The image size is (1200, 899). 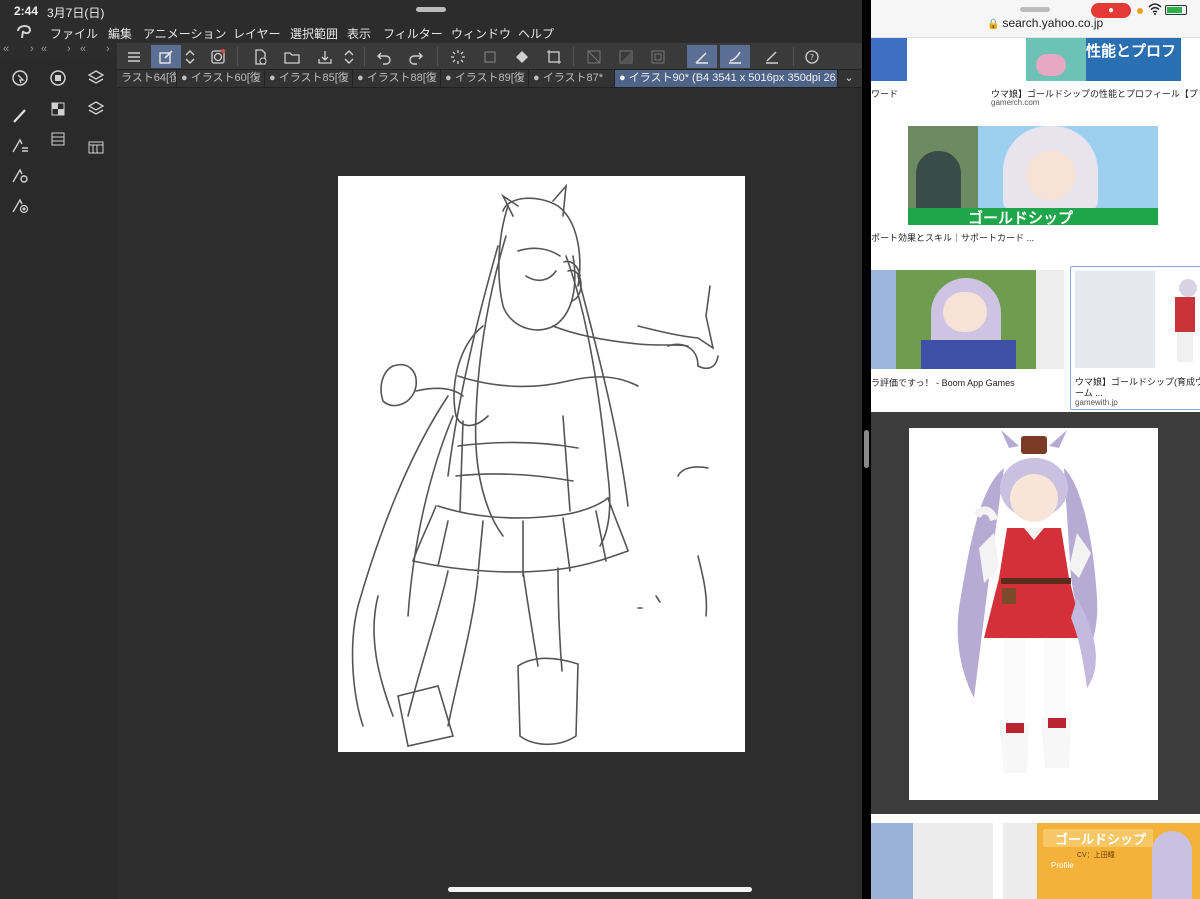 What do you see at coordinates (166, 56) in the screenshot?
I see `edit-layer-icon` at bounding box center [166, 56].